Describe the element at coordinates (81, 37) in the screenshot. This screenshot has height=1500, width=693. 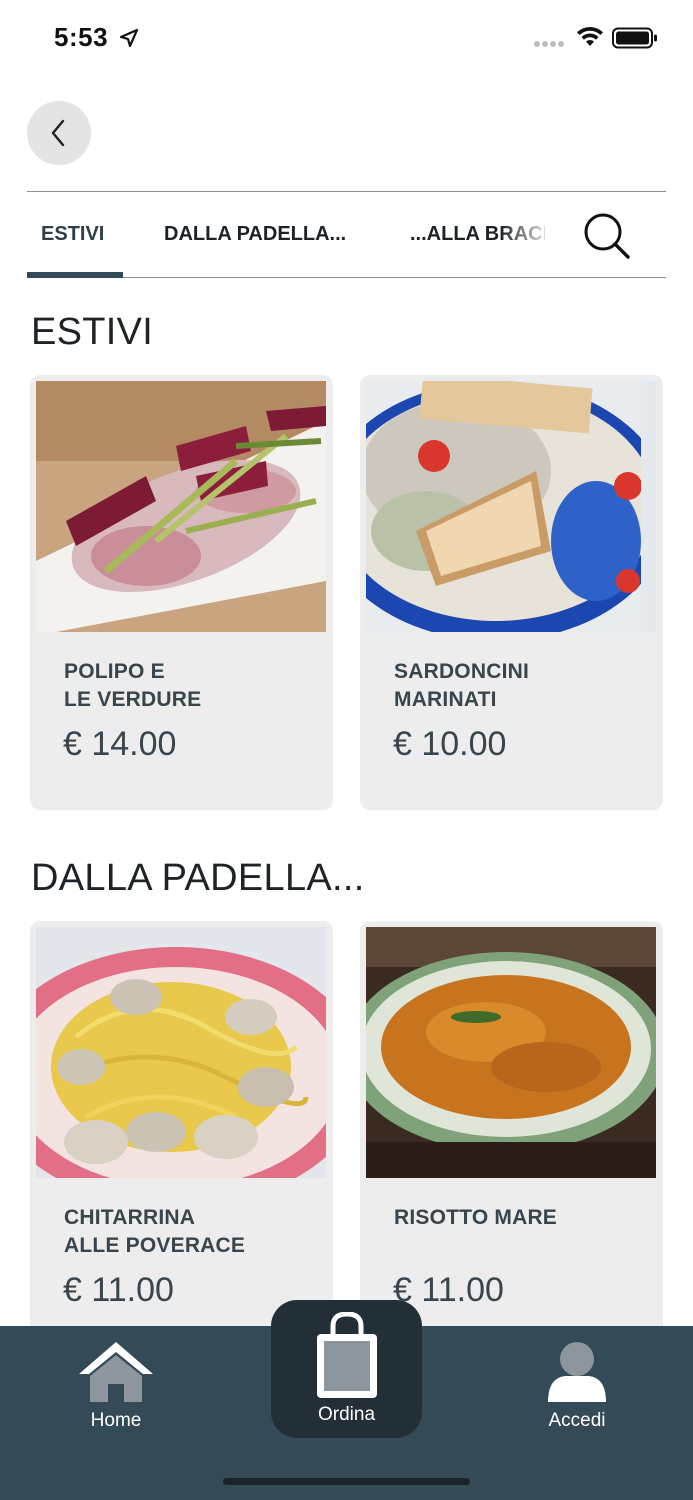
I see `status-time: 5:53` at that location.